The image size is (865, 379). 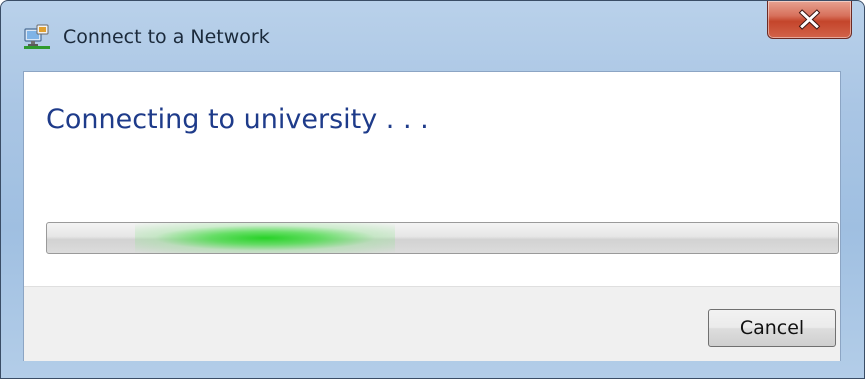 What do you see at coordinates (237, 119) in the screenshot?
I see `connecting-heading: Connecting to university . . .` at bounding box center [237, 119].